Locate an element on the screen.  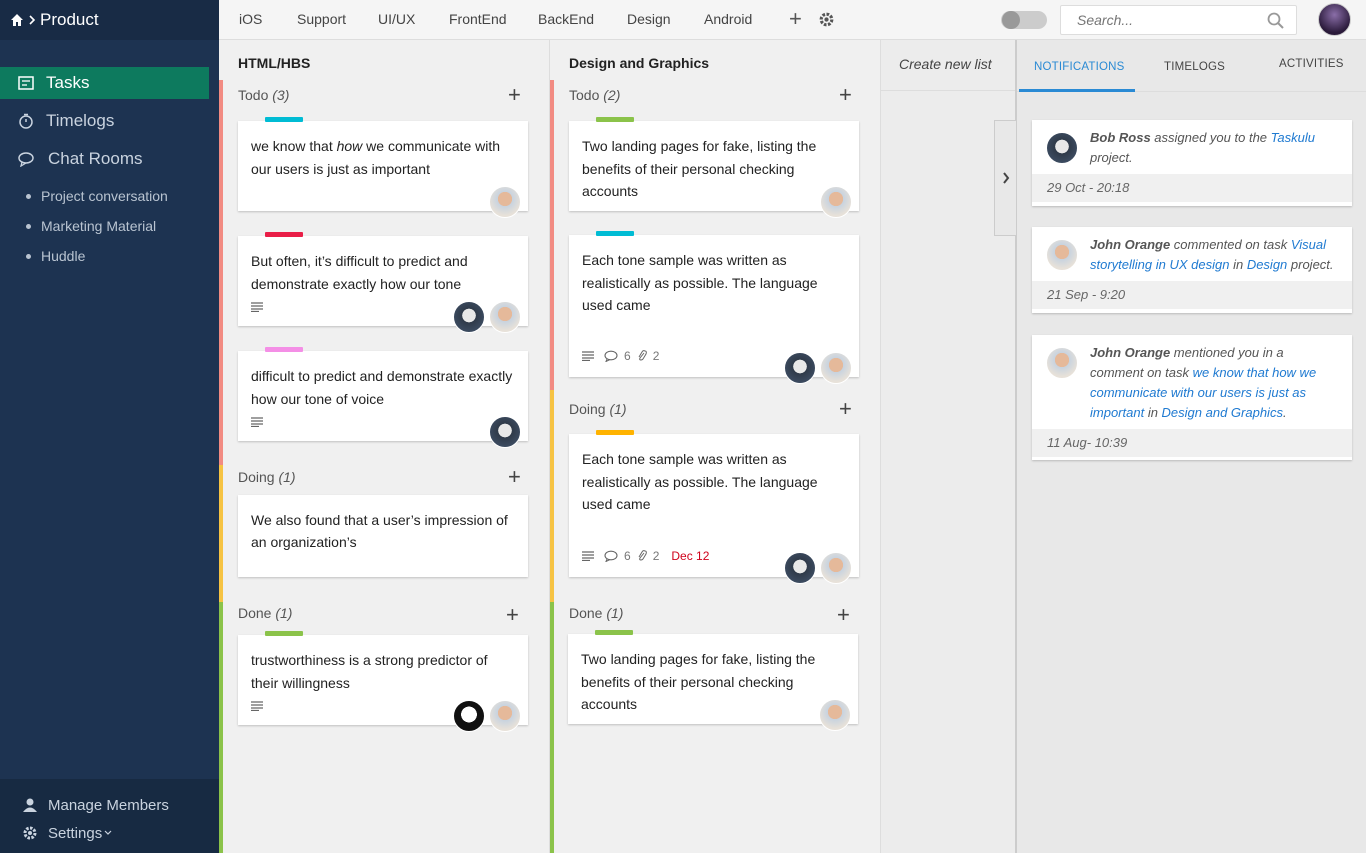
tab-activities: ACTIVITIES is located at coordinates (1311, 64).